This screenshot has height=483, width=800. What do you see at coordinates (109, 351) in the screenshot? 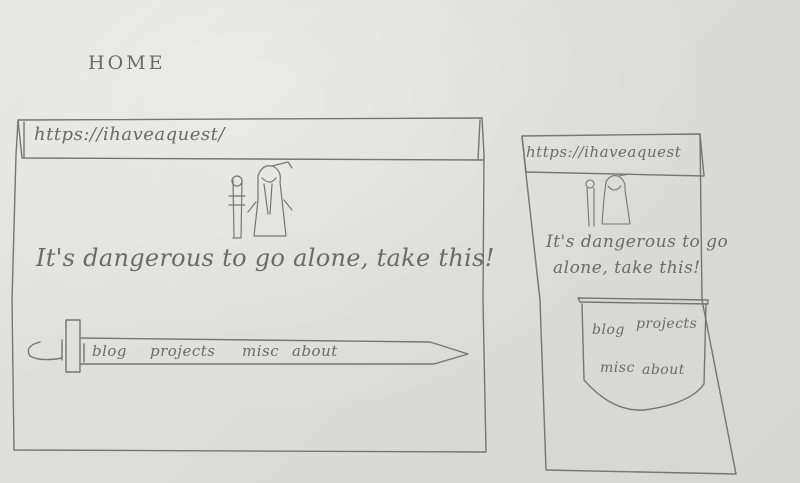
I see `desktop-nav-blog: blog` at bounding box center [109, 351].